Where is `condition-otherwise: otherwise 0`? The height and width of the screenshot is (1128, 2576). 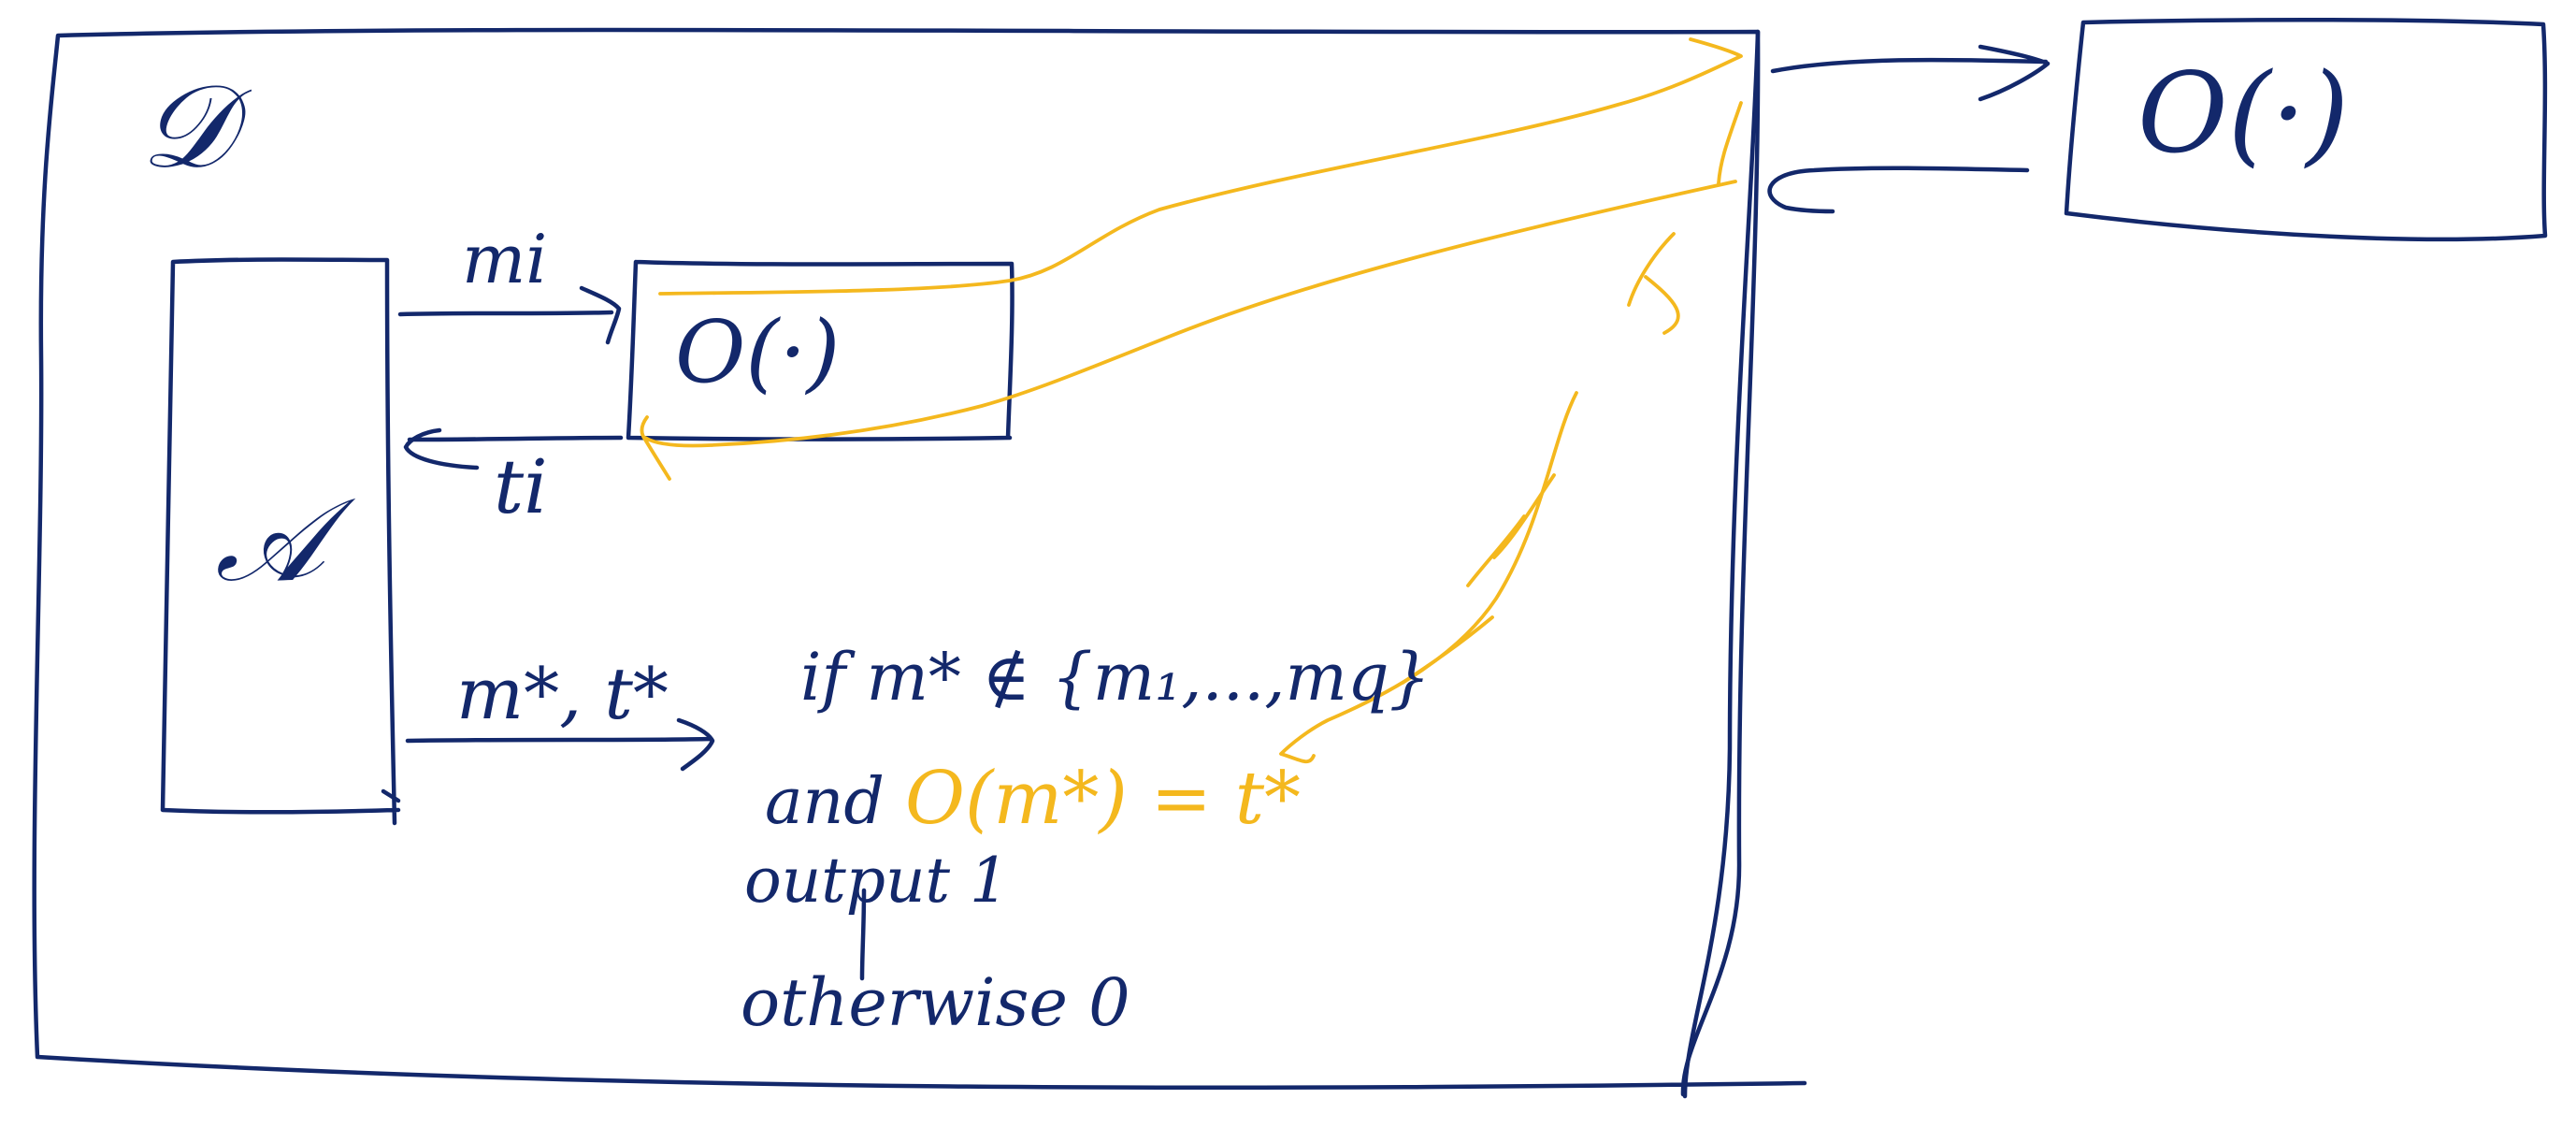 condition-otherwise: otherwise 0 is located at coordinates (936, 1002).